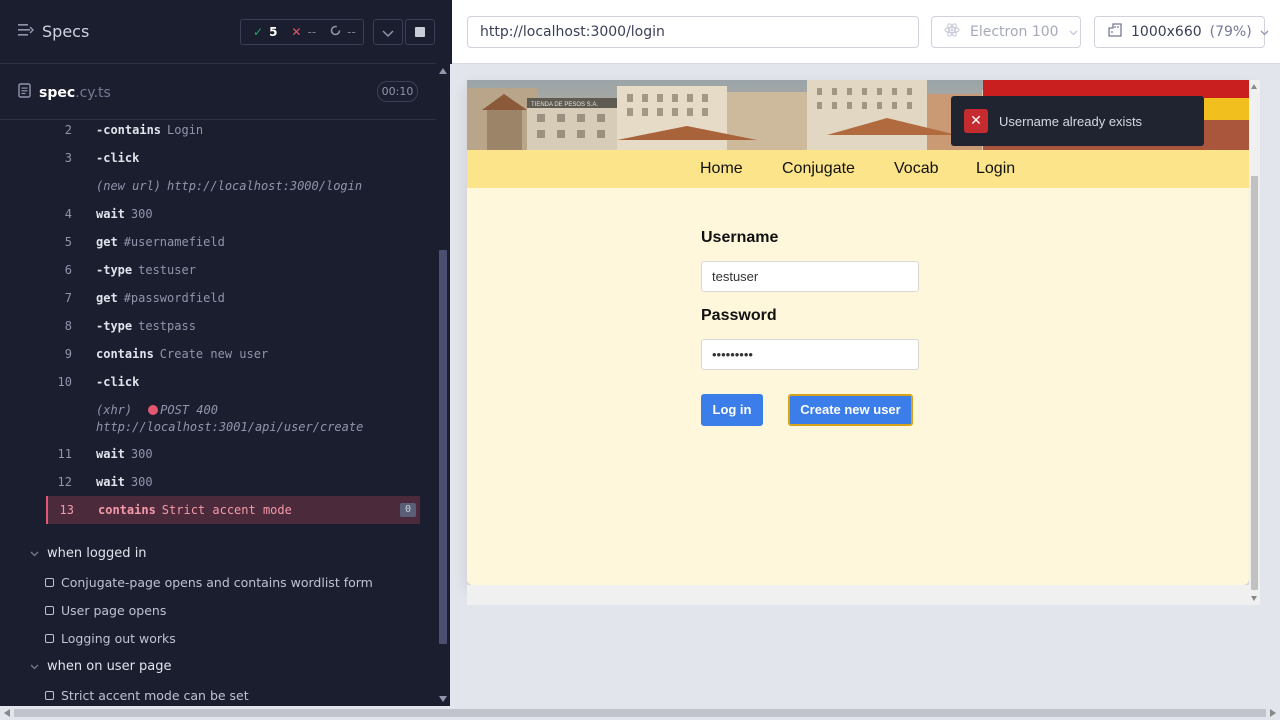 This screenshot has height=720, width=1280. Describe the element at coordinates (233, 242) in the screenshot. I see `command-row: 5 get #usernamefield` at that location.